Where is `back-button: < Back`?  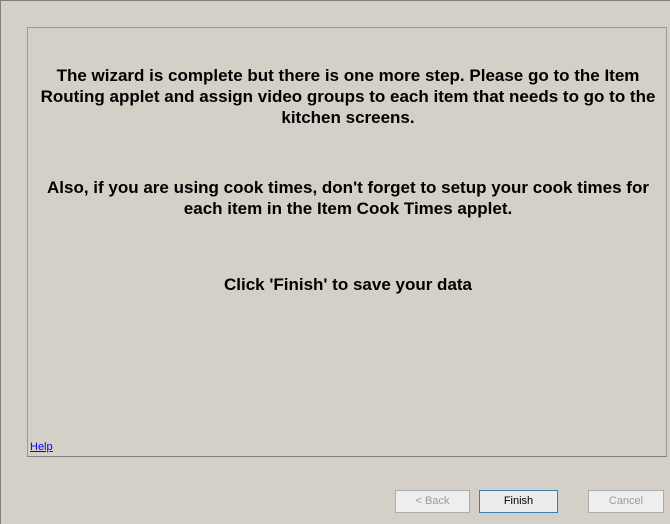
back-button: < Back is located at coordinates (432, 501).